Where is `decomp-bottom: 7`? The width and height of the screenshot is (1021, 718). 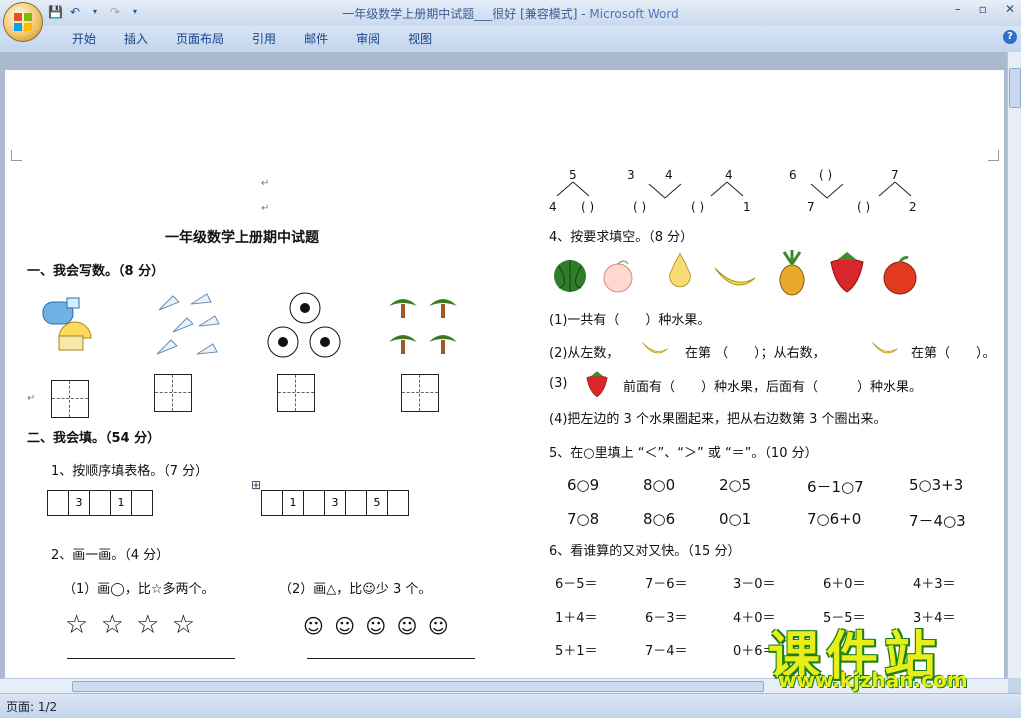
decomp-bottom: 7 is located at coordinates (811, 207).